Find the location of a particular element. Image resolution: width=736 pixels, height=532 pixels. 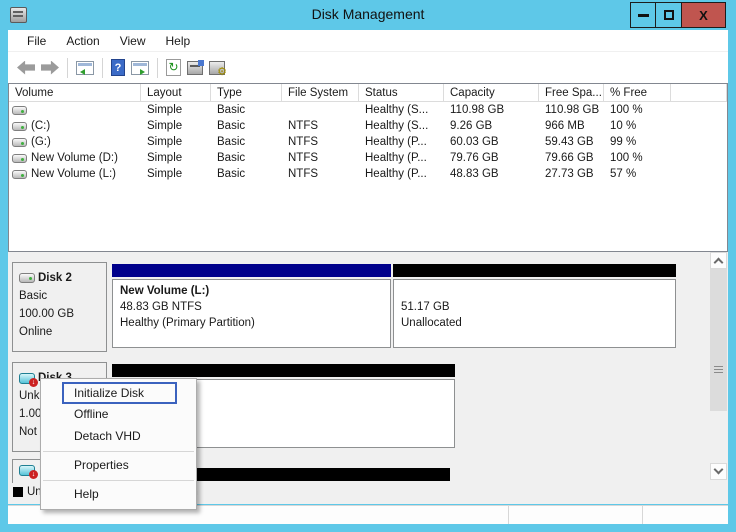

scrollbar-grip-icon is located at coordinates (718, 370).